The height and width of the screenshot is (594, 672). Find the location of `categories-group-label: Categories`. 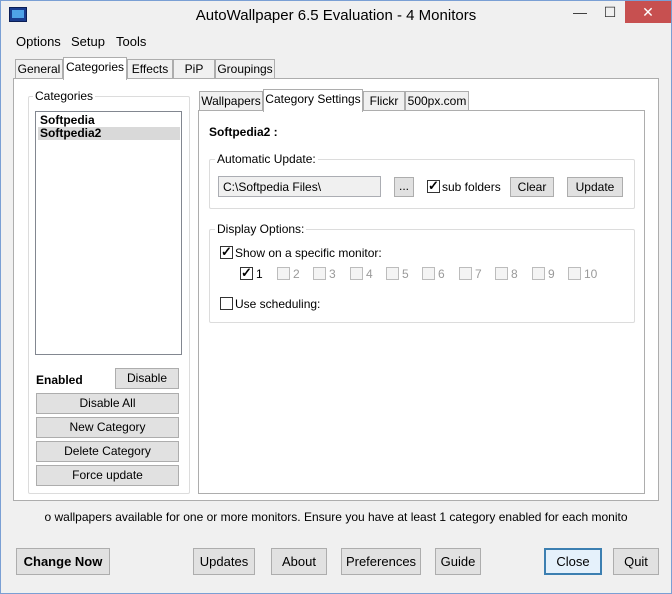

categories-group-label: Categories is located at coordinates (64, 96).